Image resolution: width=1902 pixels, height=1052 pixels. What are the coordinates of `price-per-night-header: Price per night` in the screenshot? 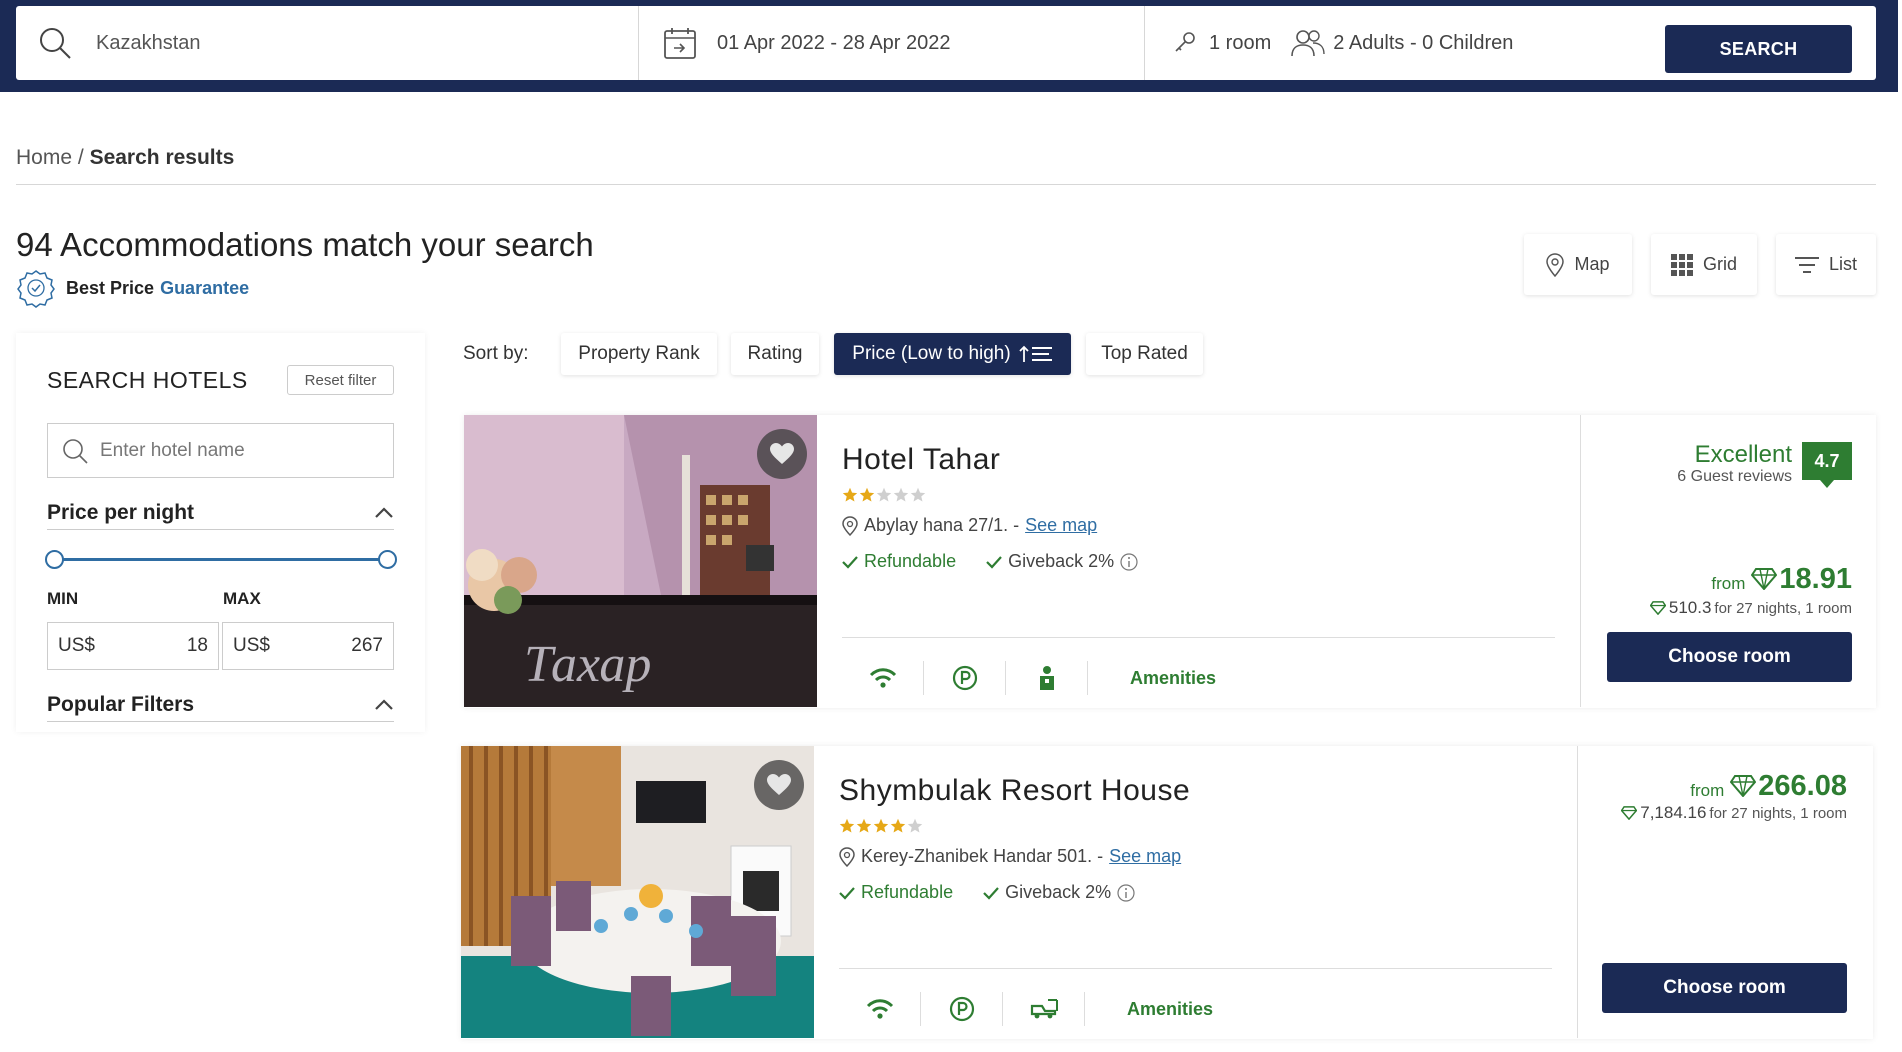 It's located at (220, 513).